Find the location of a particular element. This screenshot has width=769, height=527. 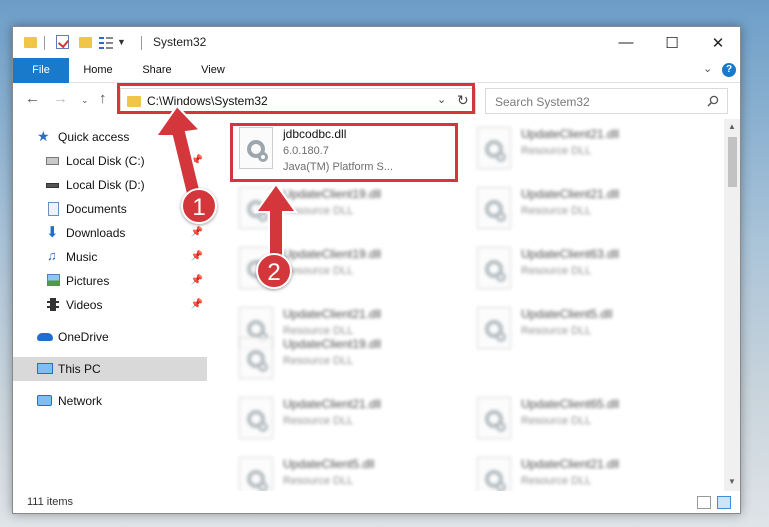

file-name: UpdateClient65.dll is located at coordinates (570, 404).